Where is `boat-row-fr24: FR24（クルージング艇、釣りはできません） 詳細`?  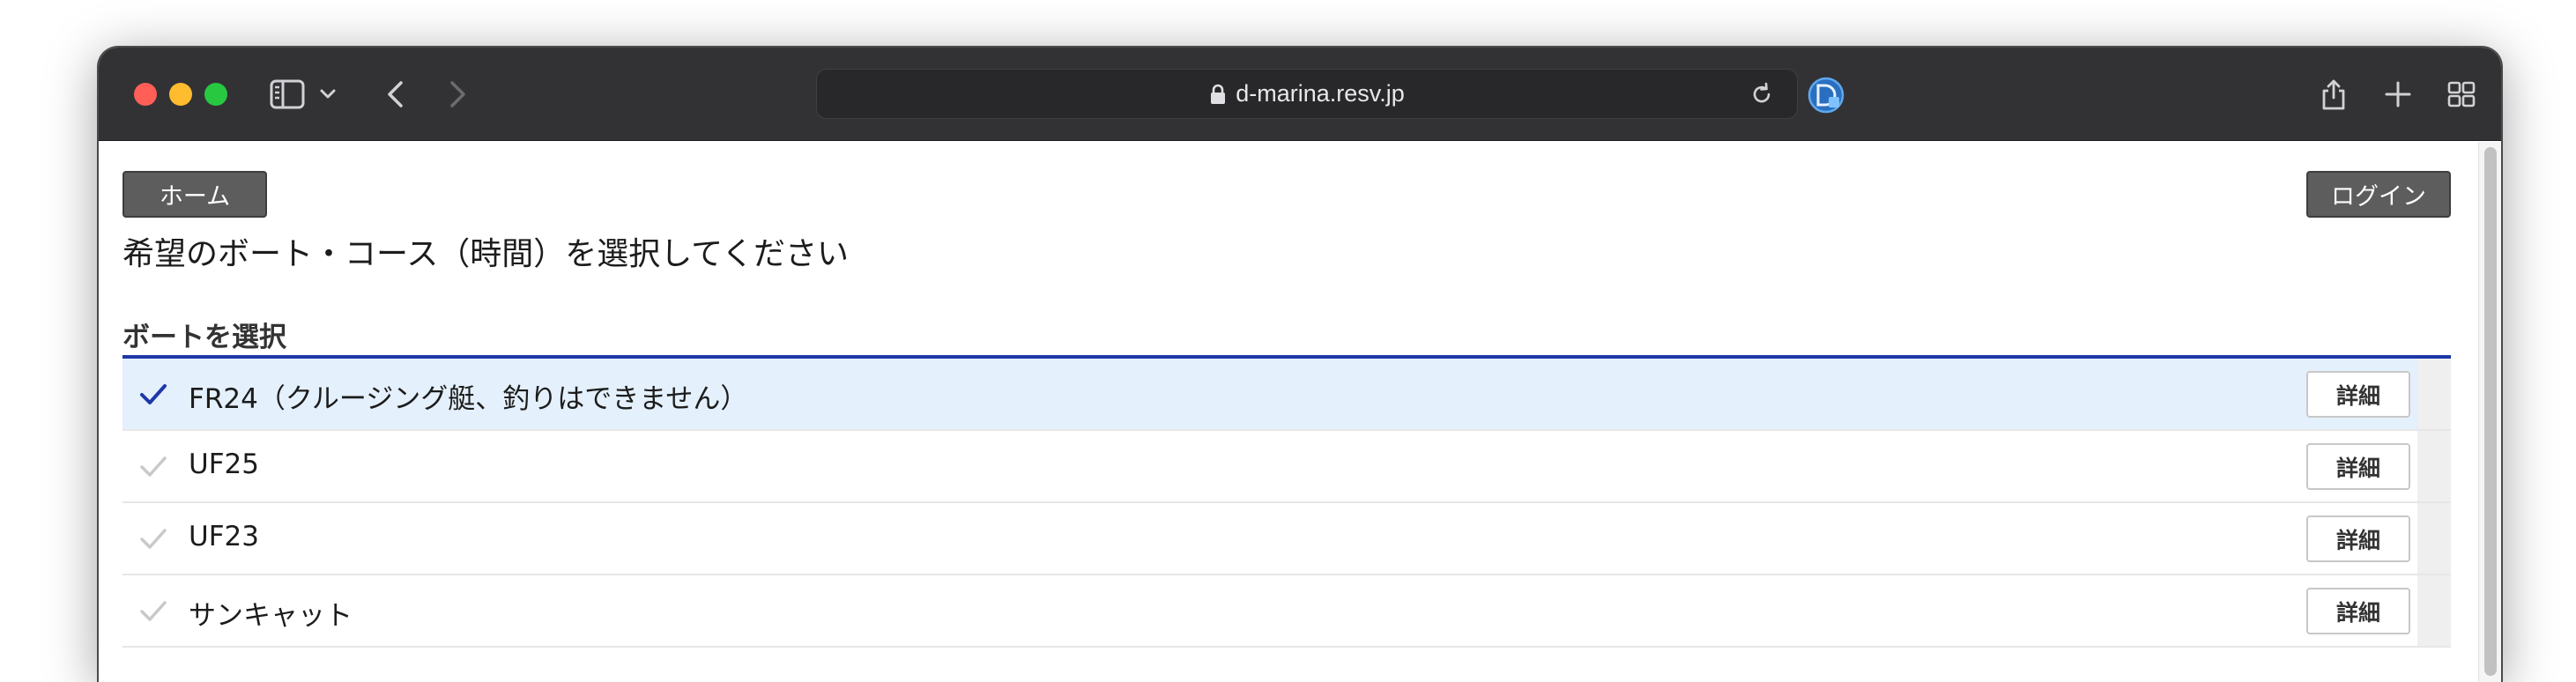 boat-row-fr24: FR24（クルージング艇、釣りはできません） 詳細 is located at coordinates (1286, 395).